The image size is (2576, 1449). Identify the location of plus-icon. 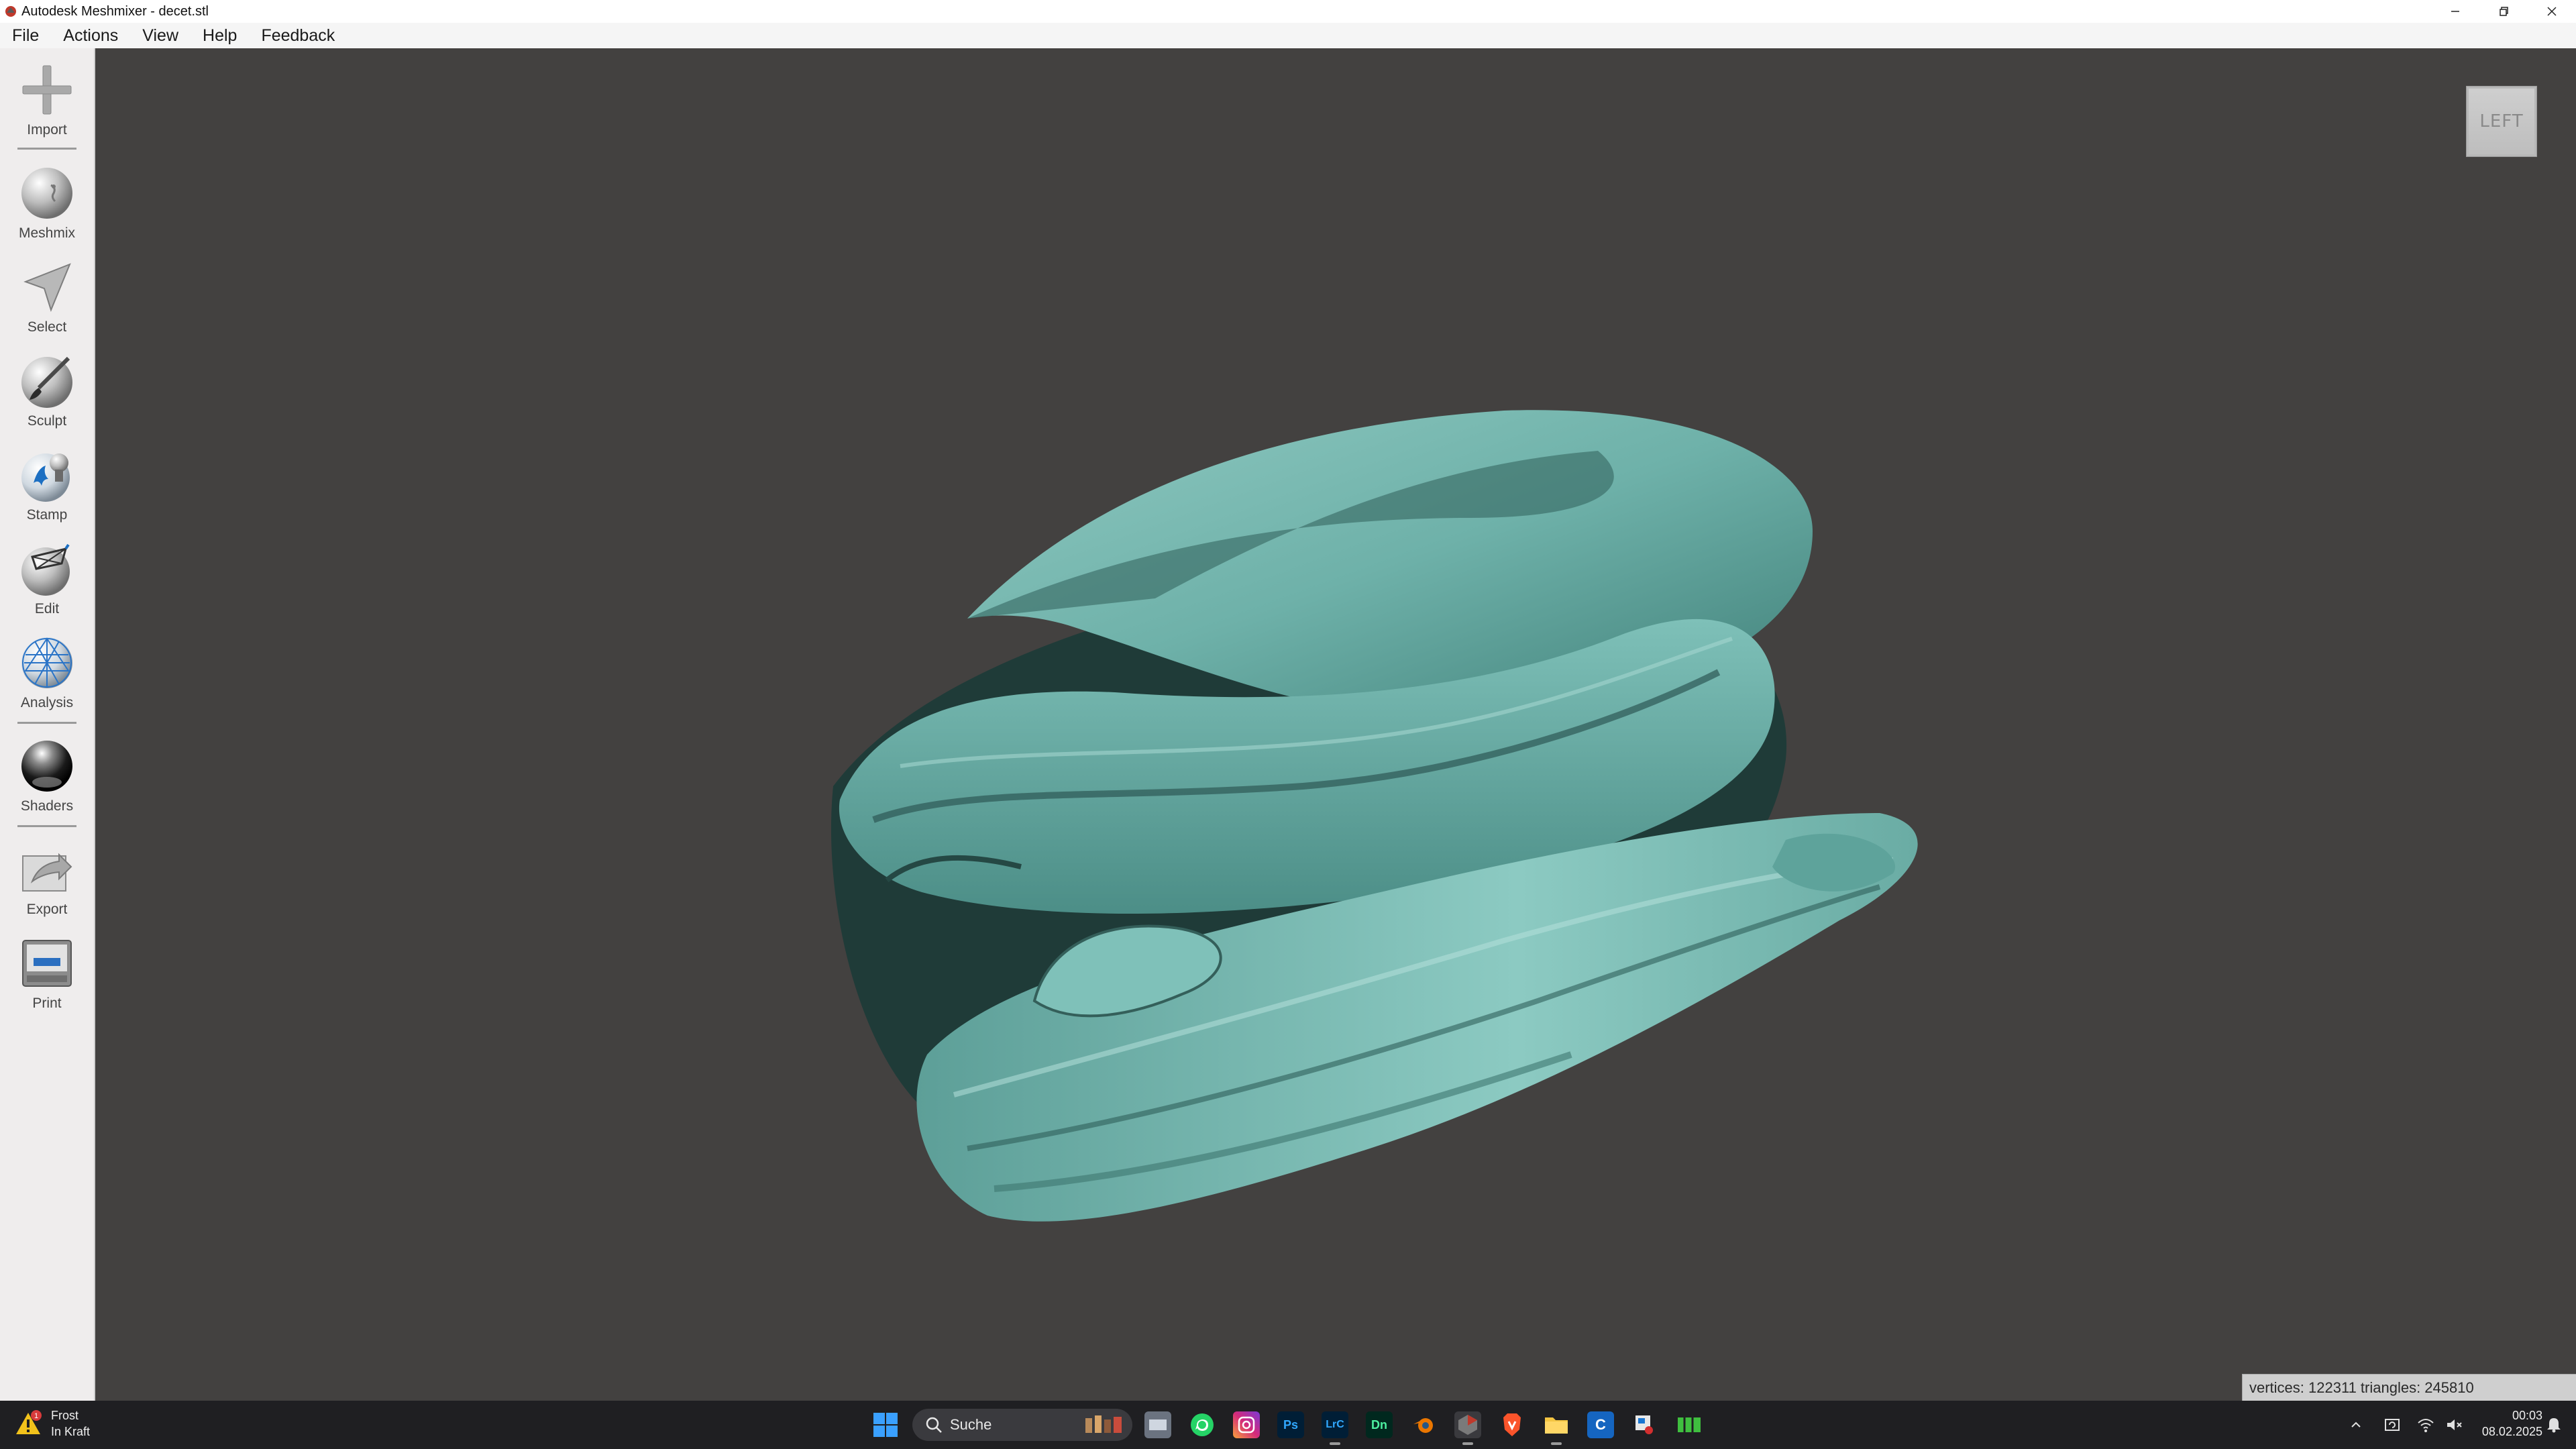
(47, 90).